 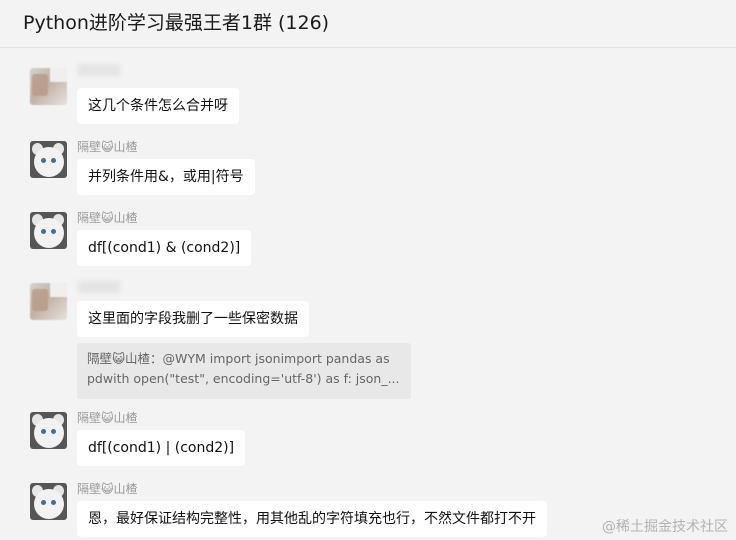 I want to click on quote-line: 隔壁😺山楂：@WYM import jsonimport pandas as, so click(x=238, y=358).